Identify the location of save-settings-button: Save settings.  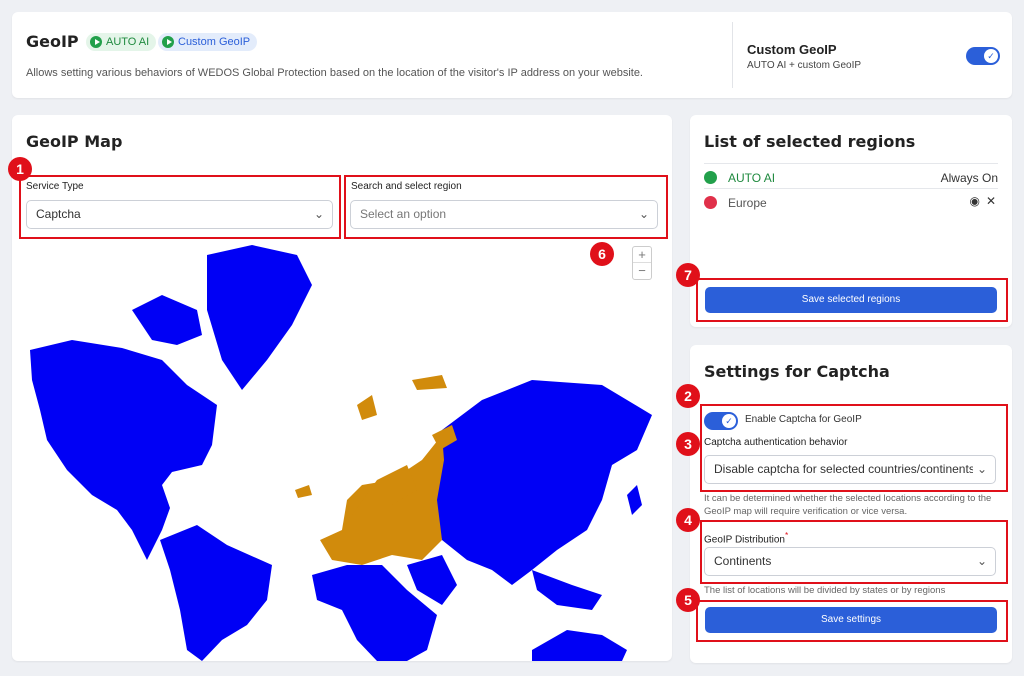
(851, 620).